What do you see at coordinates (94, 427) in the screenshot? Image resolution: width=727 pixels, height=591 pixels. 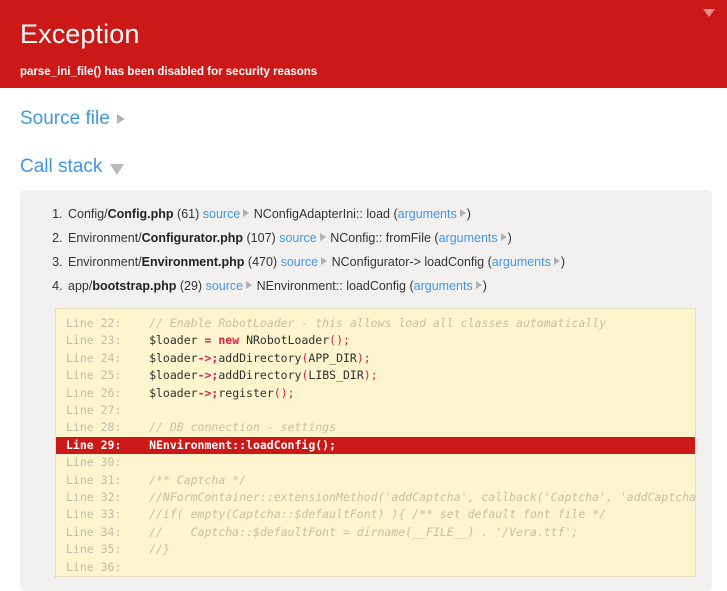 I see `source-line-number: Line 28:` at bounding box center [94, 427].